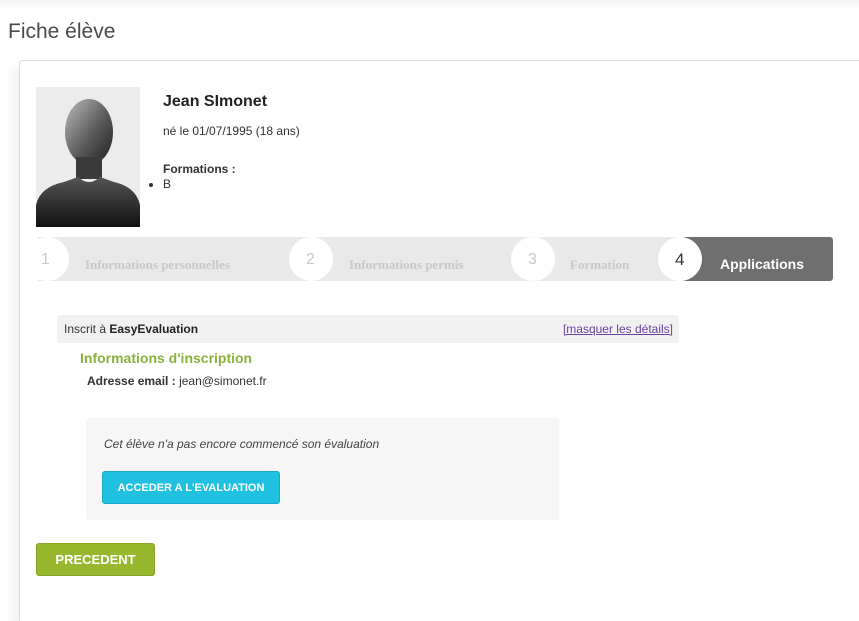  Describe the element at coordinates (85, 329) in the screenshot. I see `application-prefix: Inscrit à` at that location.